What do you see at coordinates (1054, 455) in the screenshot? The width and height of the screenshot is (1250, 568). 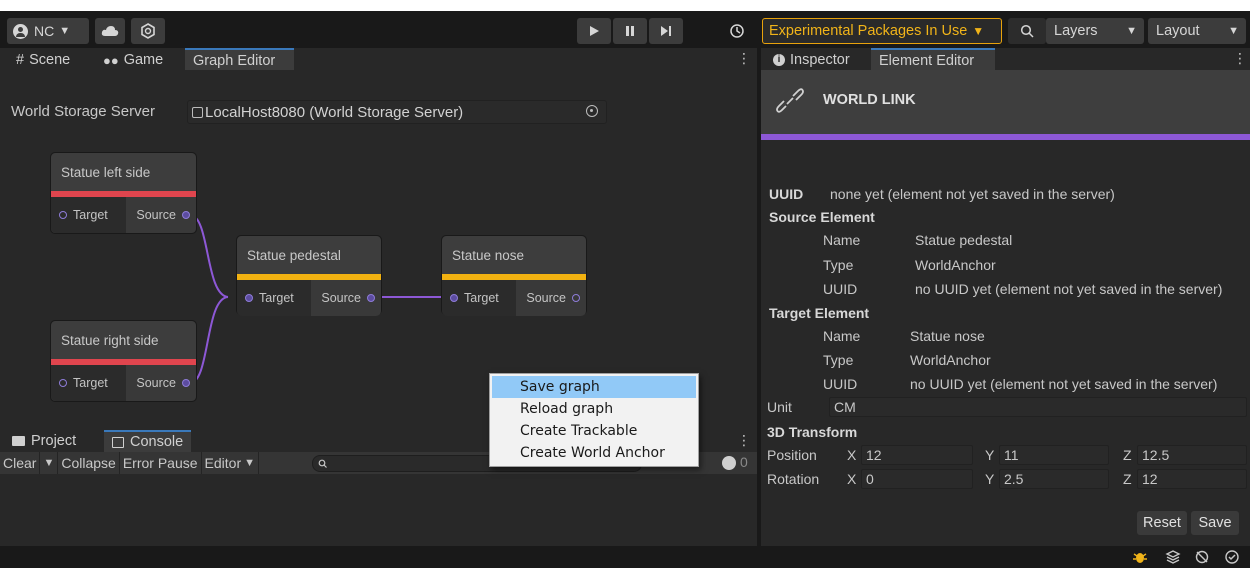 I see `position-y-input: 11` at bounding box center [1054, 455].